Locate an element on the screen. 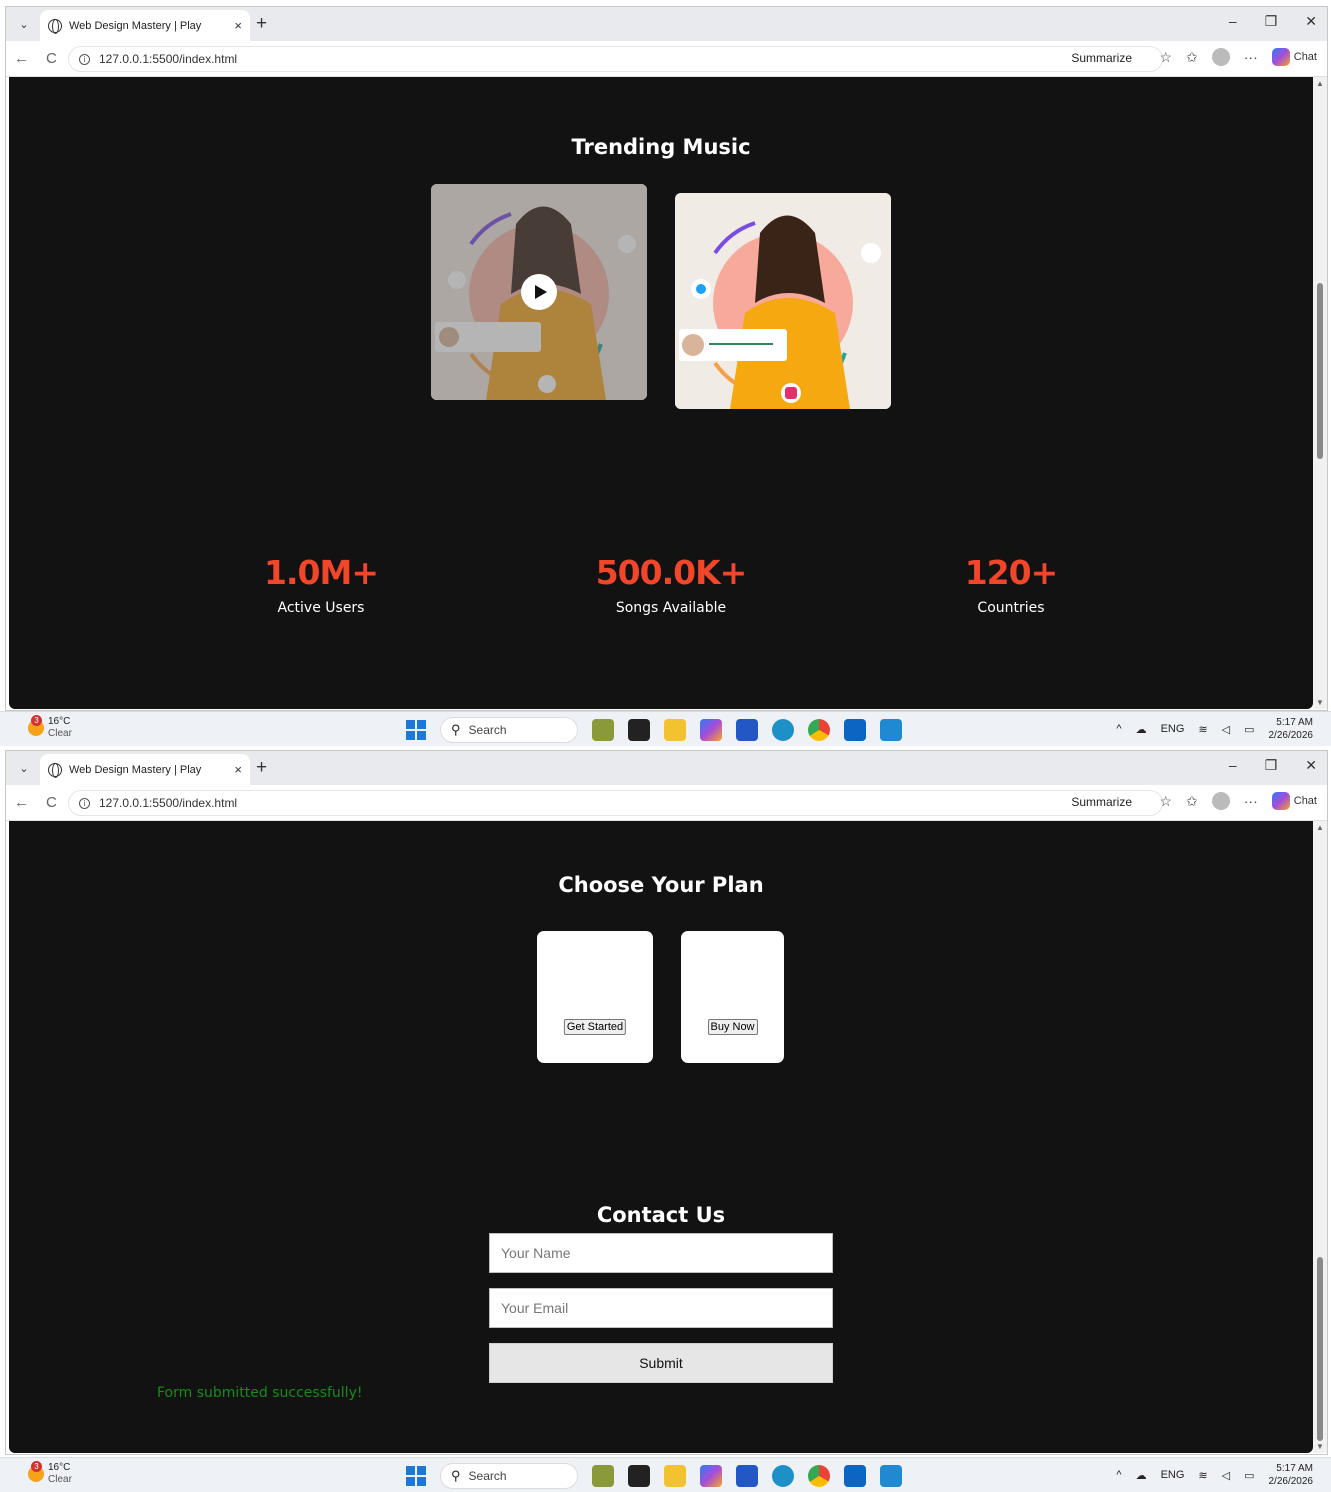 This screenshot has height=1492, width=1331. contact-title: Contact Us is located at coordinates (661, 1215).